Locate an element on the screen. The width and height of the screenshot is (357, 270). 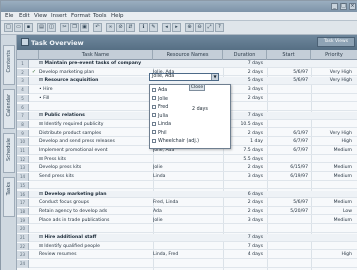
cell-task-name: Retain agency to develop ads is located at coordinates (96, 212).